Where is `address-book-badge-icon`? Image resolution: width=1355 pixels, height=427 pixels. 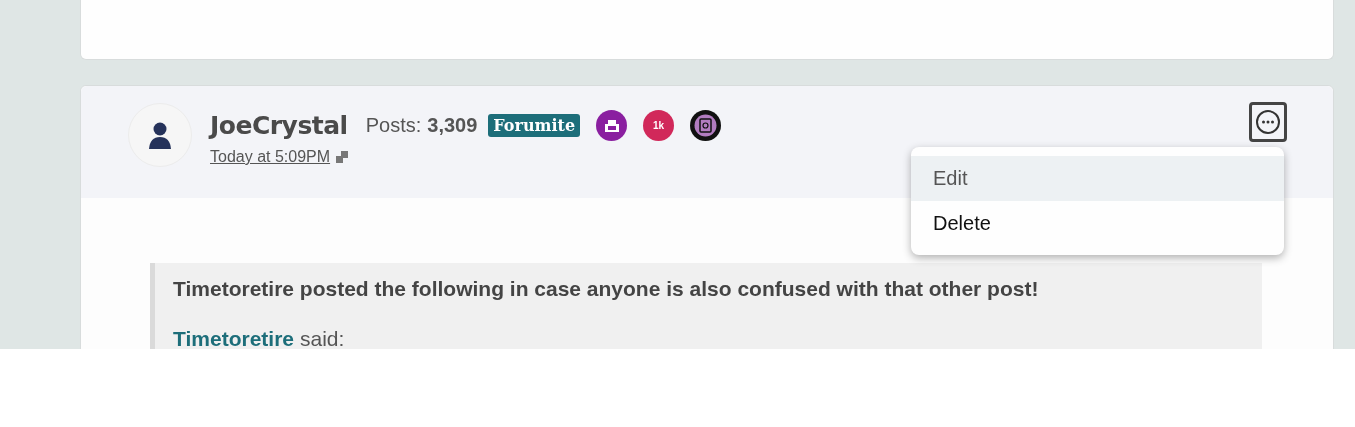
address-book-badge-icon is located at coordinates (706, 125).